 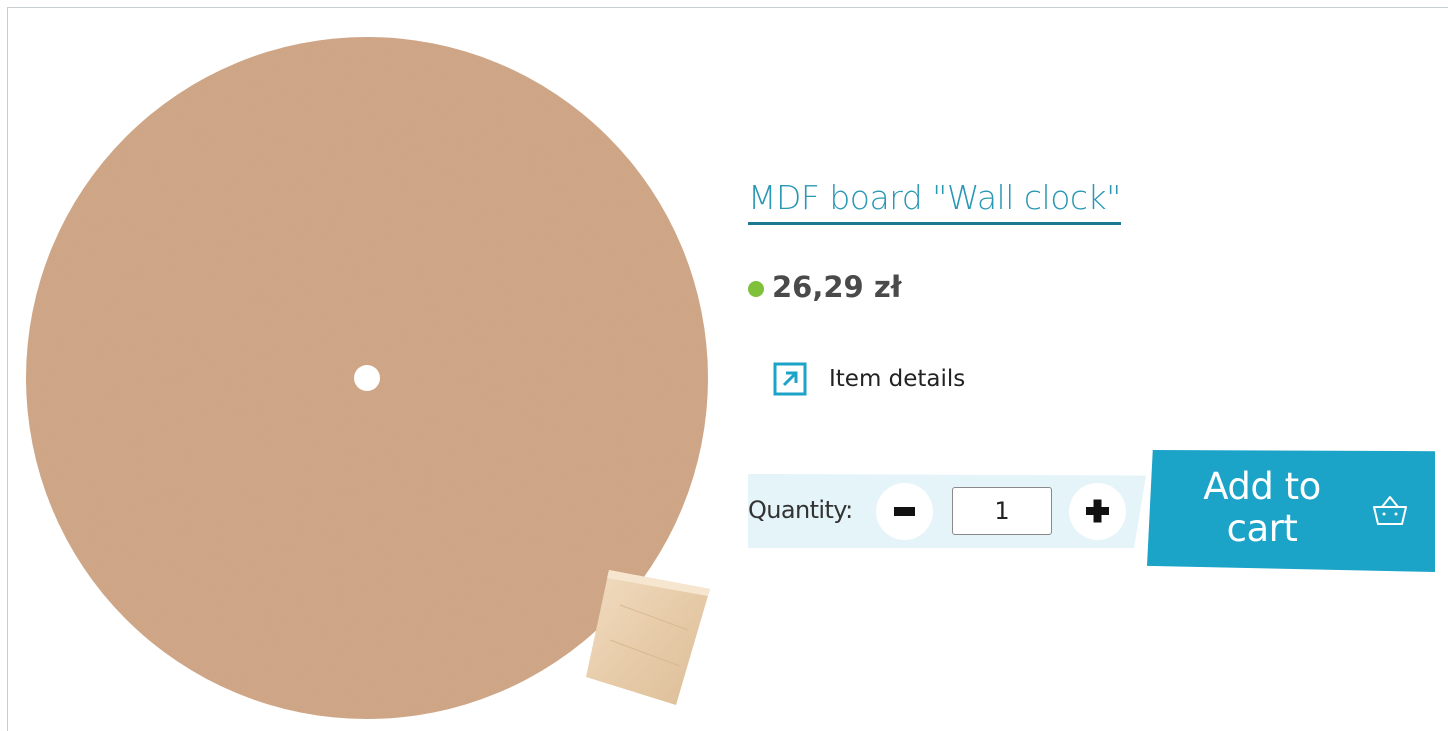 What do you see at coordinates (367, 378) in the screenshot?
I see `clock-center-hole` at bounding box center [367, 378].